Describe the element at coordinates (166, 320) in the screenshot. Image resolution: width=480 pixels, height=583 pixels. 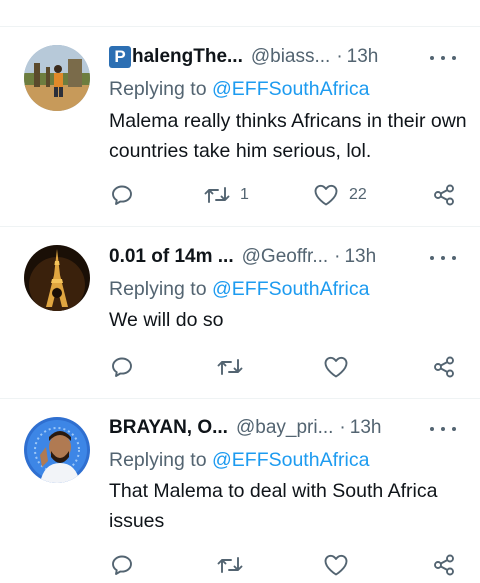
I see `tweet-text: We will do so` at that location.